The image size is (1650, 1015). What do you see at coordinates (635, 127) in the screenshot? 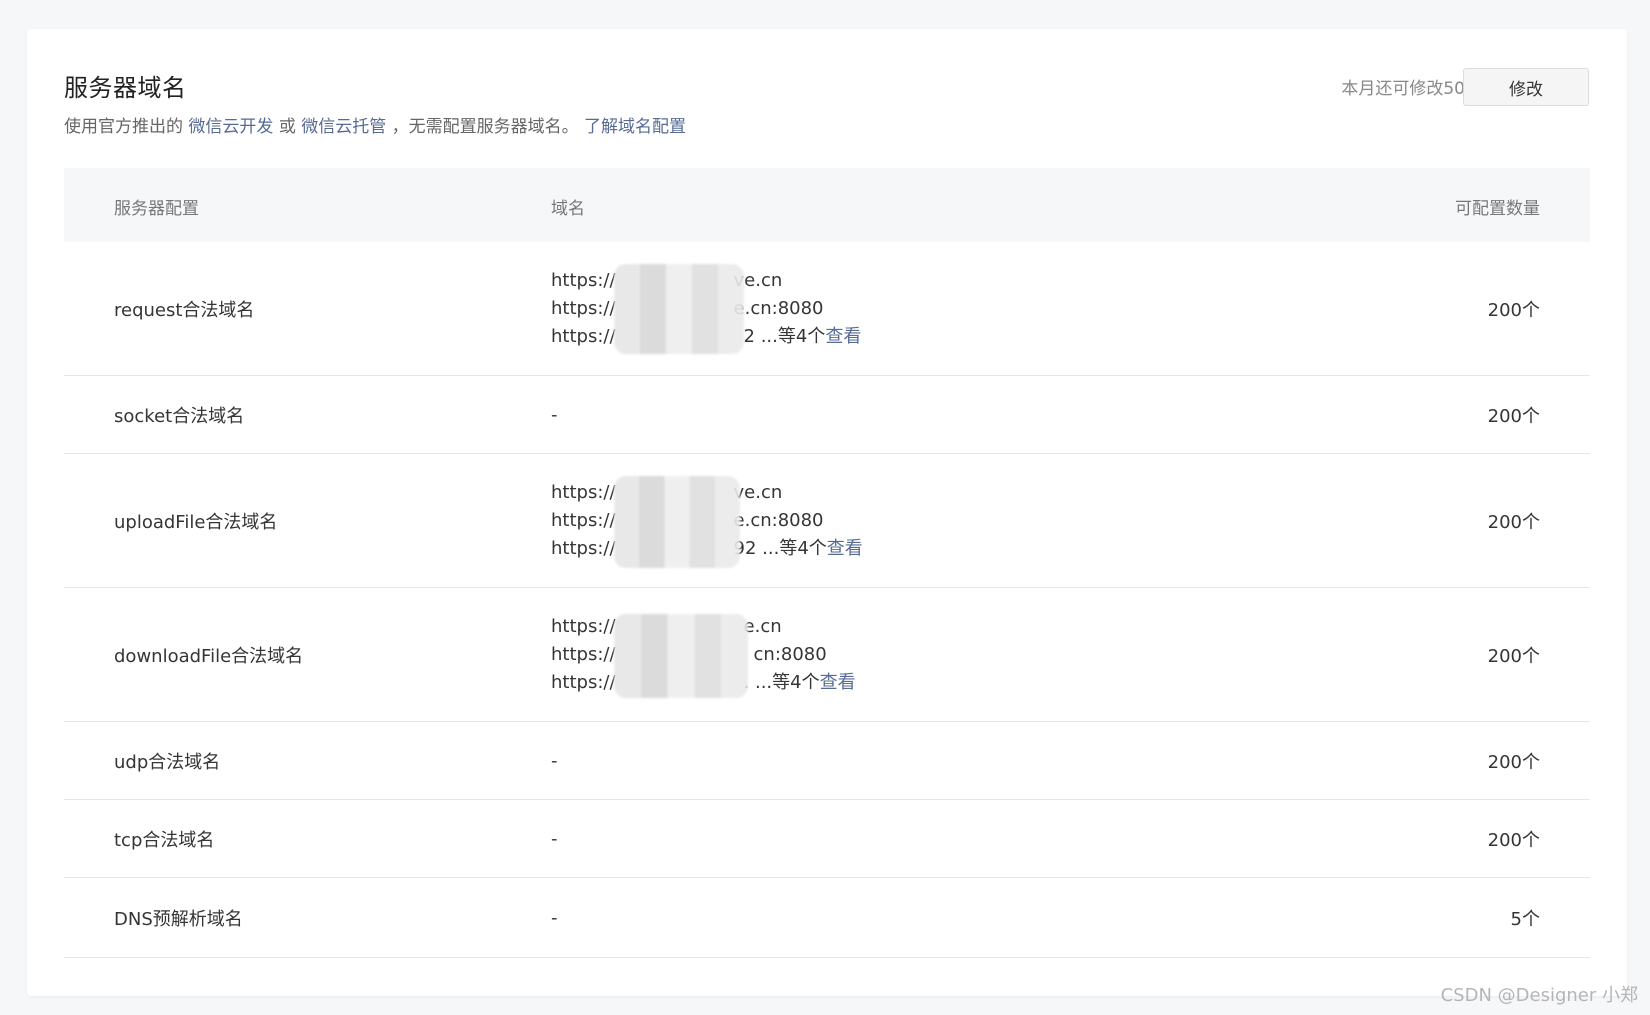
I see `learn-domain-config-link: 了解域名配置` at bounding box center [635, 127].